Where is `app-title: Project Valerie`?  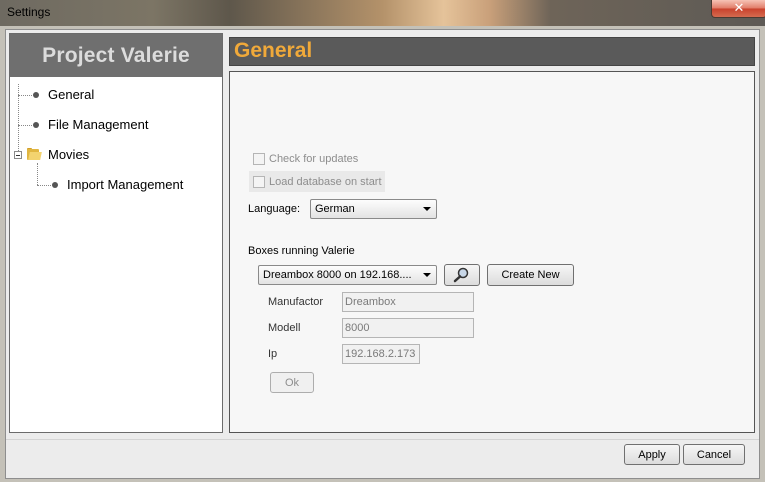 app-title: Project Valerie is located at coordinates (116, 55).